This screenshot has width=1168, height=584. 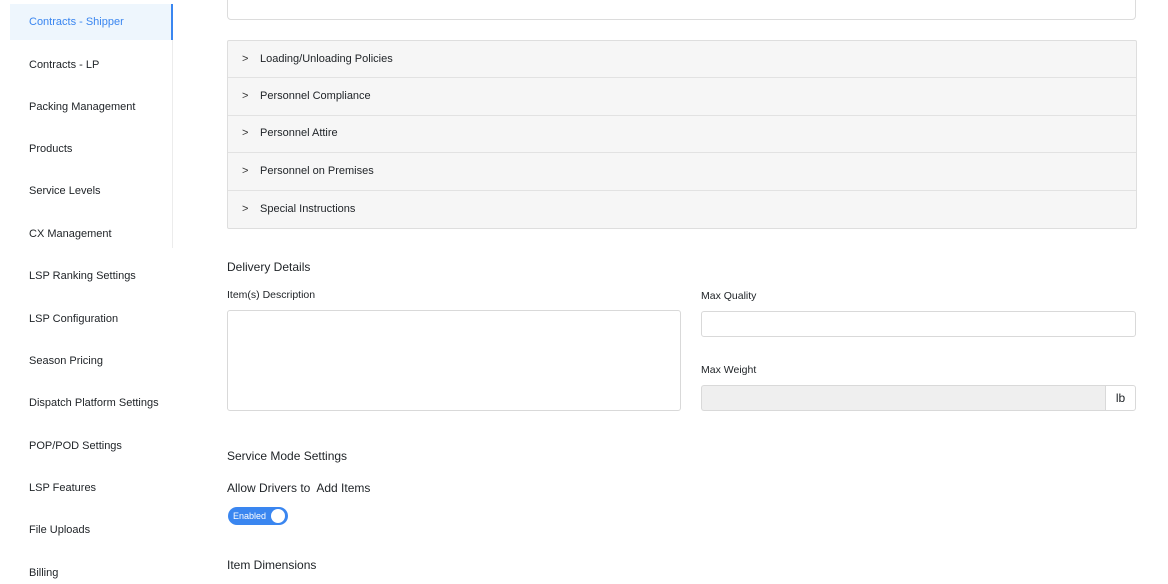 What do you see at coordinates (91, 488) in the screenshot?
I see `sidebar-item-lsp-features: LSP Features` at bounding box center [91, 488].